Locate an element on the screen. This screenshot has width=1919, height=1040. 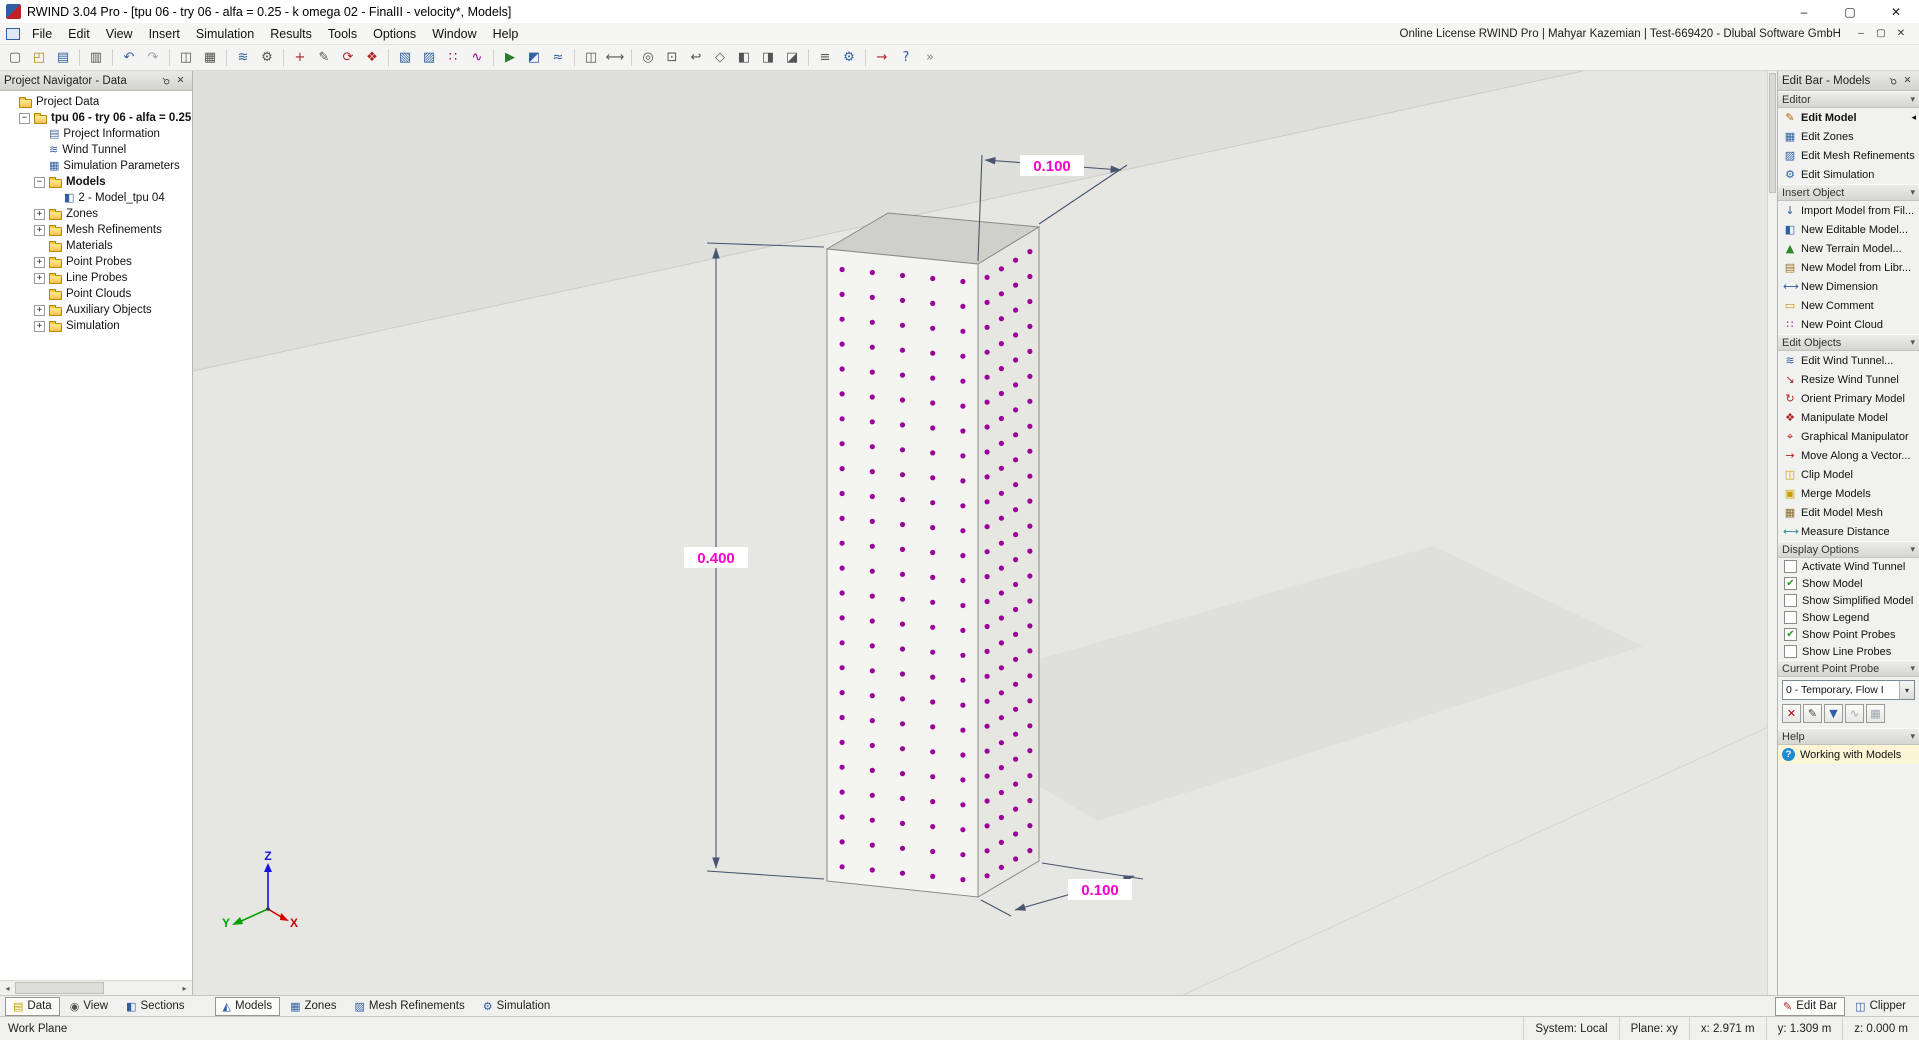
isometric-view-button: ◇ is located at coordinates (720, 58).